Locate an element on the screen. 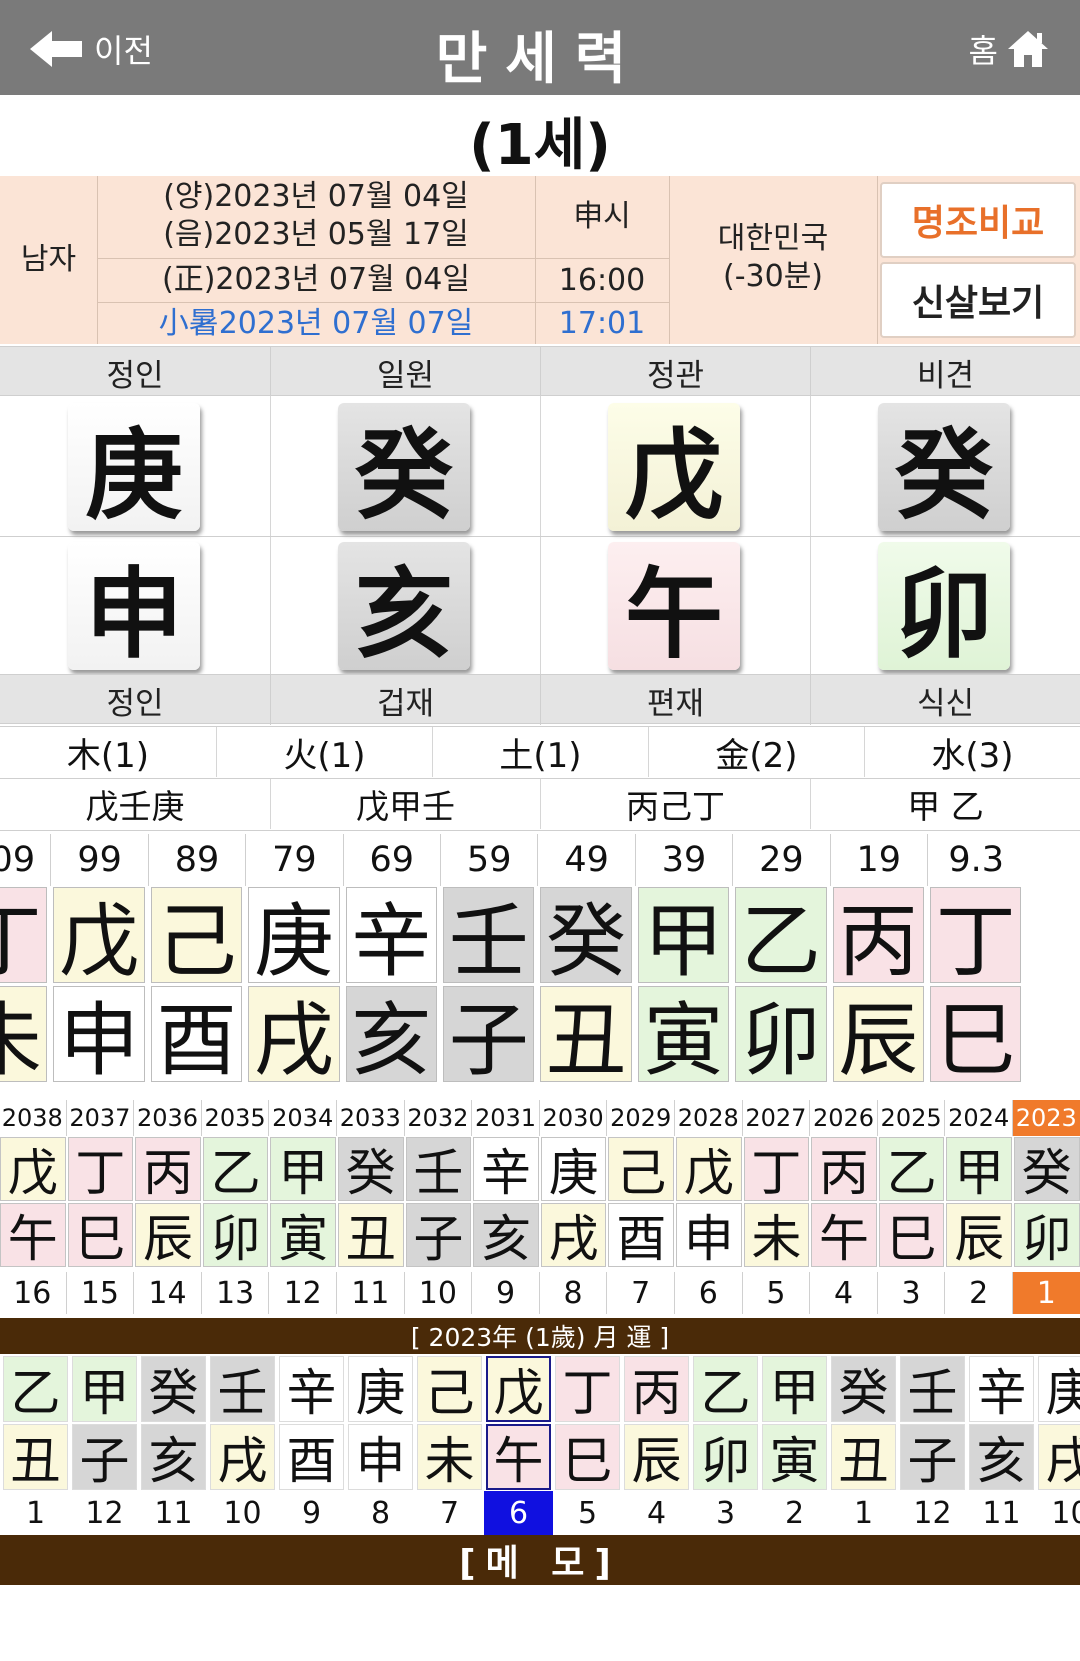  year-branch: 辰 is located at coordinates (979, 1235).